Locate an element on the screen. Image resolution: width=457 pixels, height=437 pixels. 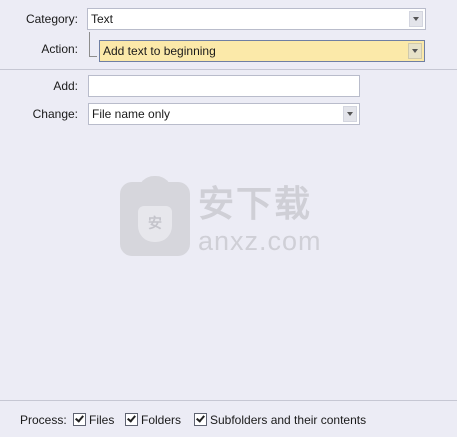
watermark-text-en: anxz.com is located at coordinates (260, 241).